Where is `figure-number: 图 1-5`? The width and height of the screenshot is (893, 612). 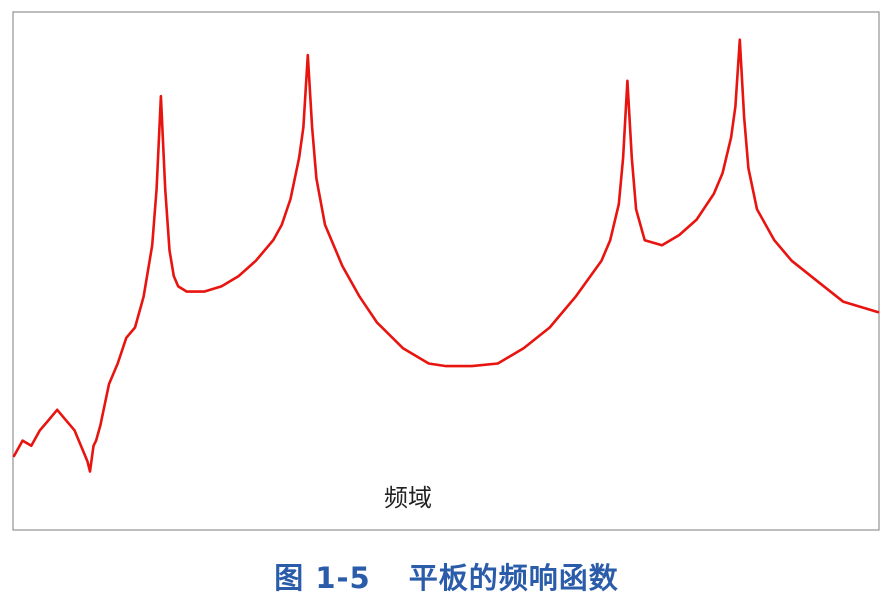
figure-number: 图 1-5 is located at coordinates (322, 578).